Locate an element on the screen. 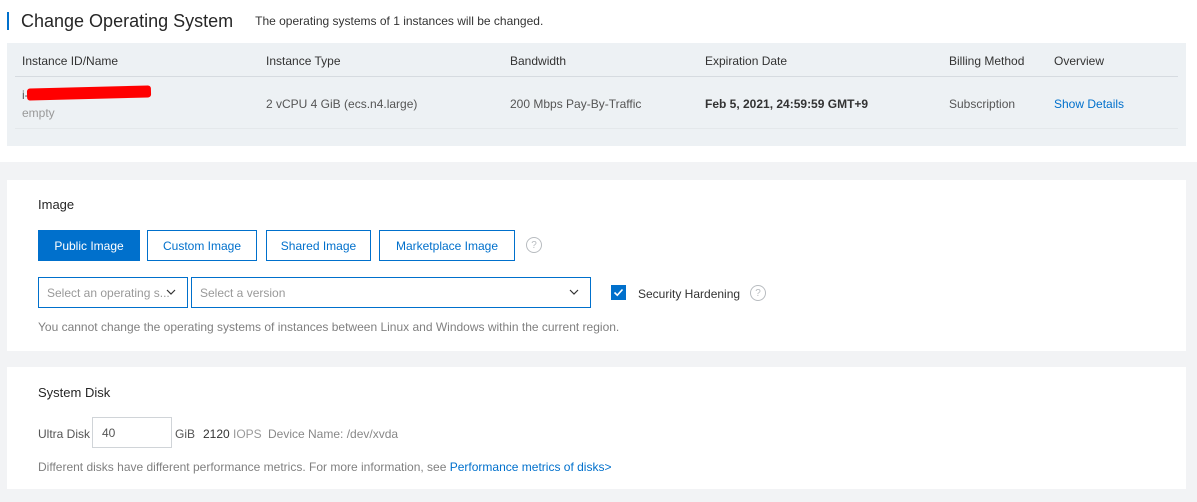  instance-name: empty is located at coordinates (38, 113).